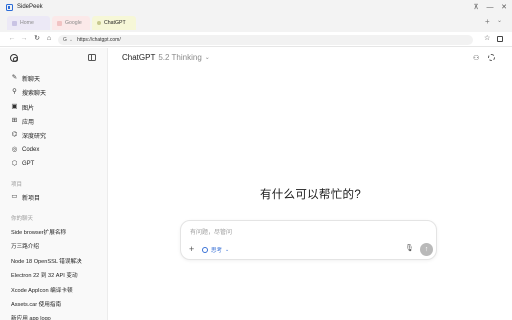  I want to click on minimize-button: —, so click(490, 7).